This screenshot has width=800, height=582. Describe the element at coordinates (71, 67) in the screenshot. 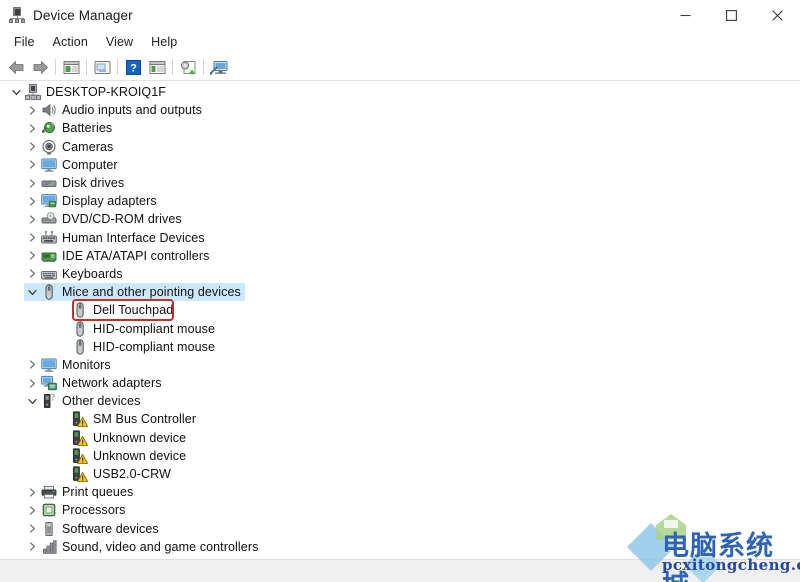

I see `show-hide-console-tree-button` at that location.